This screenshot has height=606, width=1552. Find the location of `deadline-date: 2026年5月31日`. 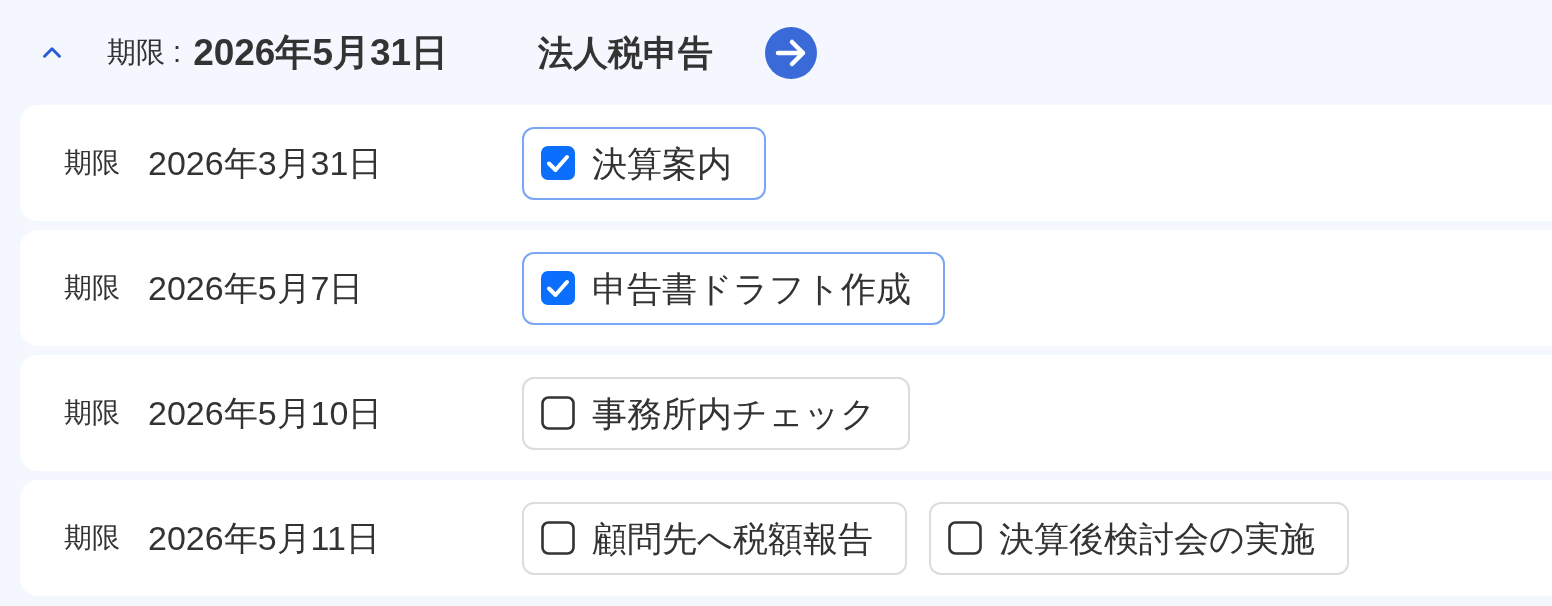

deadline-date: 2026年5月31日 is located at coordinates (321, 52).